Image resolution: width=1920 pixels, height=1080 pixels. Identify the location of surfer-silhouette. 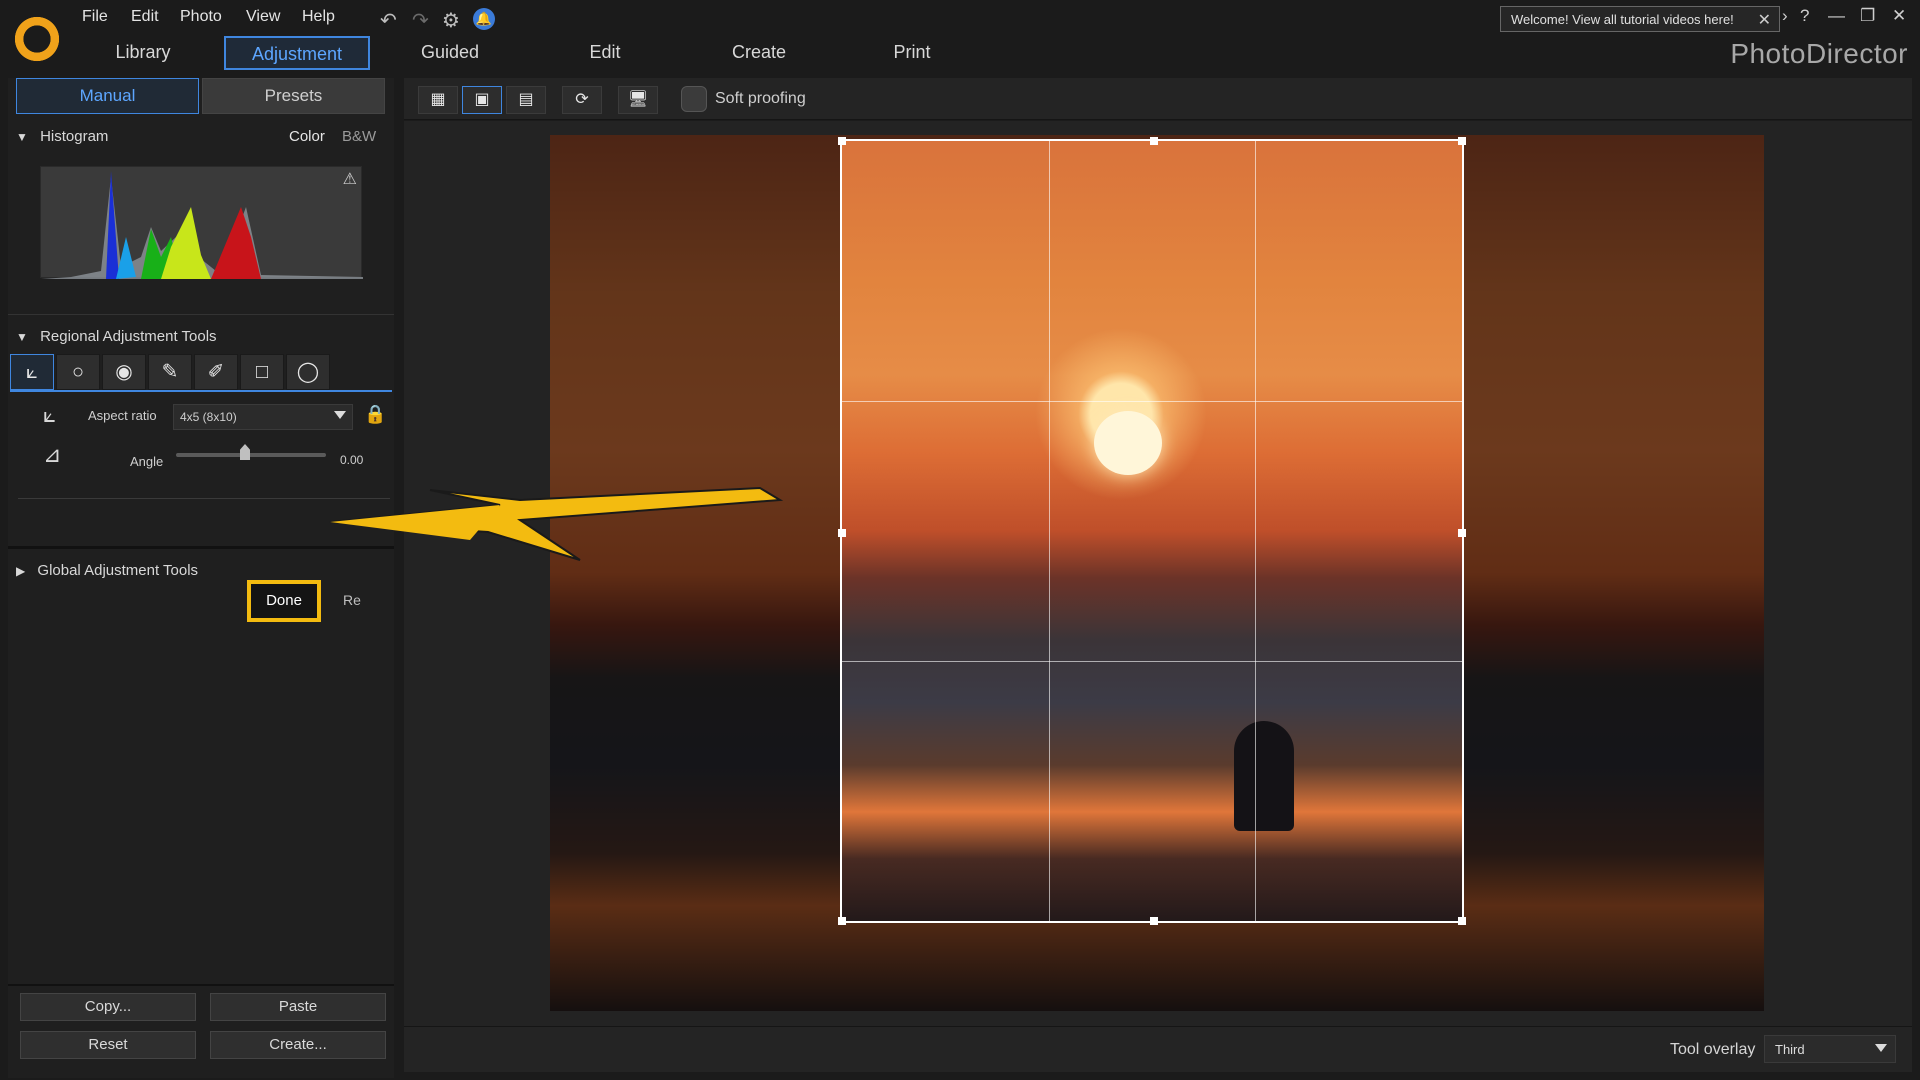
(1264, 776).